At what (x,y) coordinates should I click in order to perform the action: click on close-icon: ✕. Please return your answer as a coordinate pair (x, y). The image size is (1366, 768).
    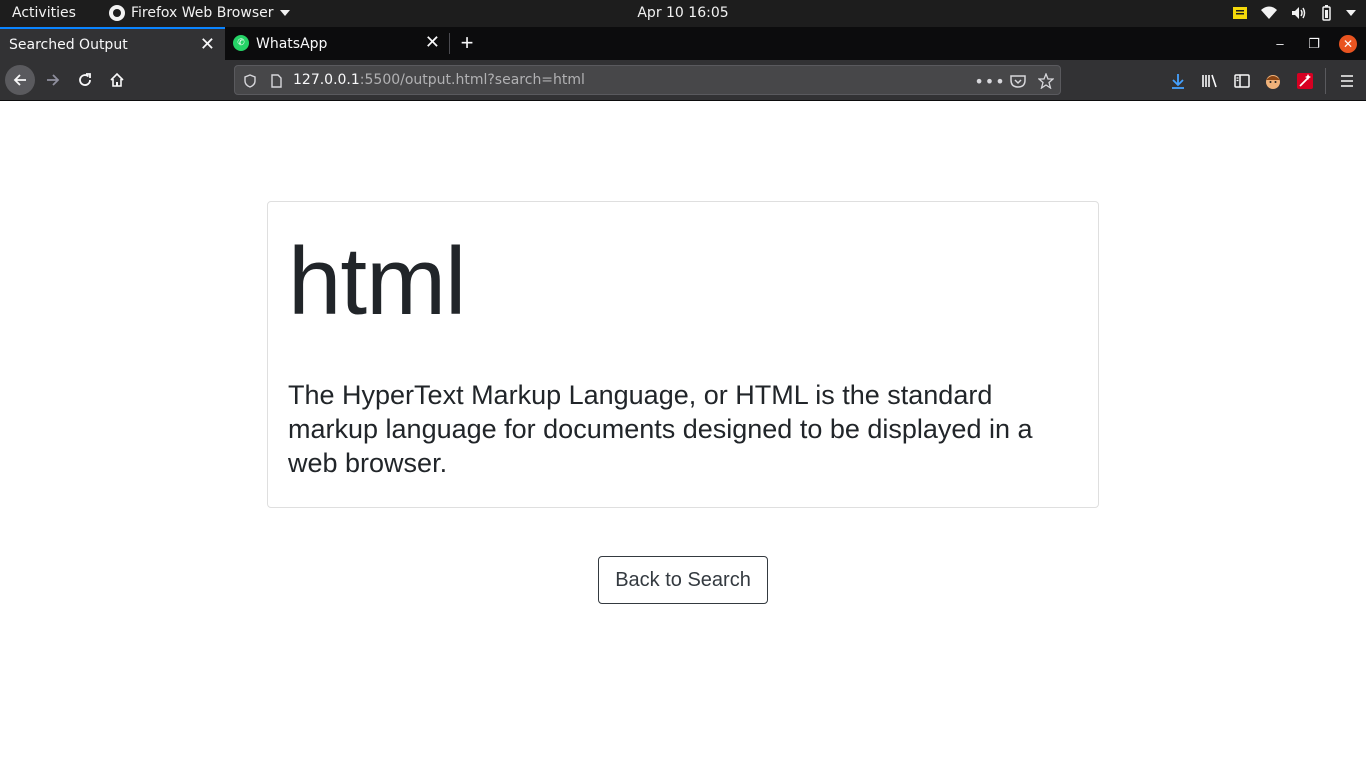
    Looking at the image, I should click on (1348, 43).